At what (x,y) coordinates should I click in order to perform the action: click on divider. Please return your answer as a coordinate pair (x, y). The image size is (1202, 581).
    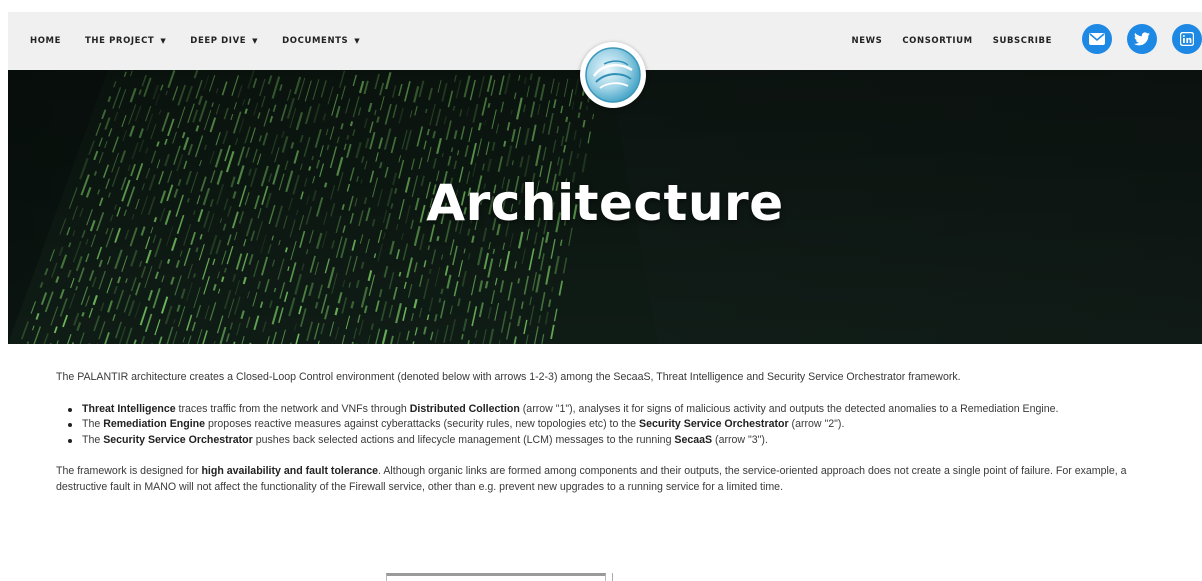
    Looking at the image, I should click on (612, 577).